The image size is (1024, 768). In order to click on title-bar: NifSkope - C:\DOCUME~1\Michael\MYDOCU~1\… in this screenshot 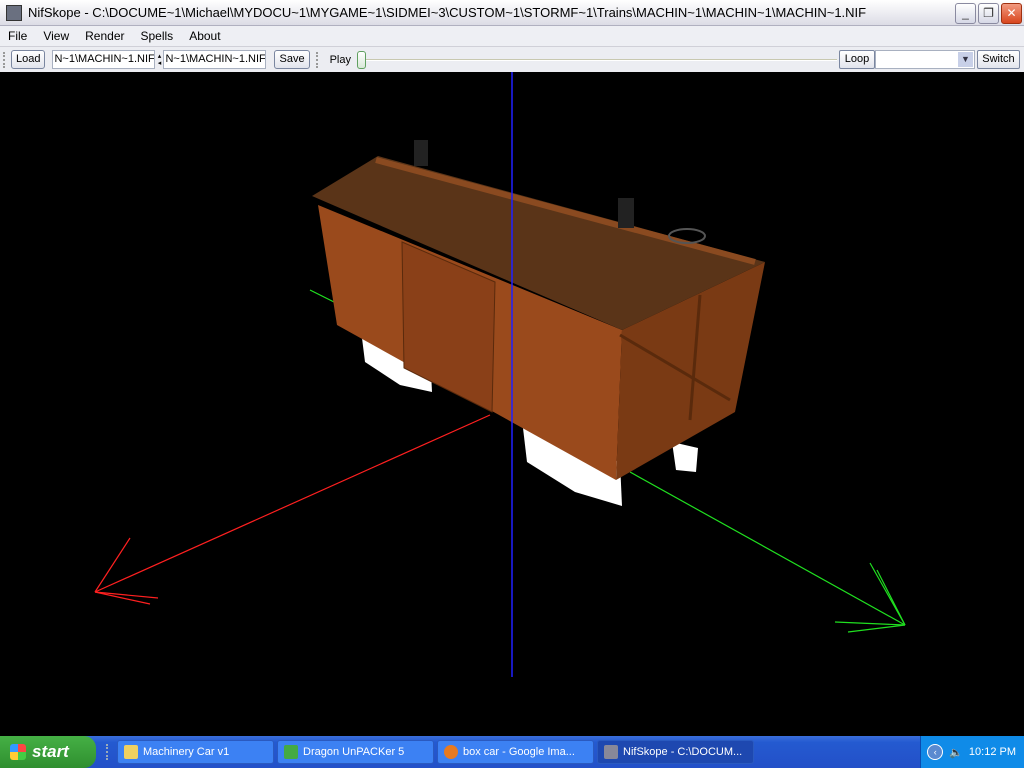, I will do `click(512, 13)`.